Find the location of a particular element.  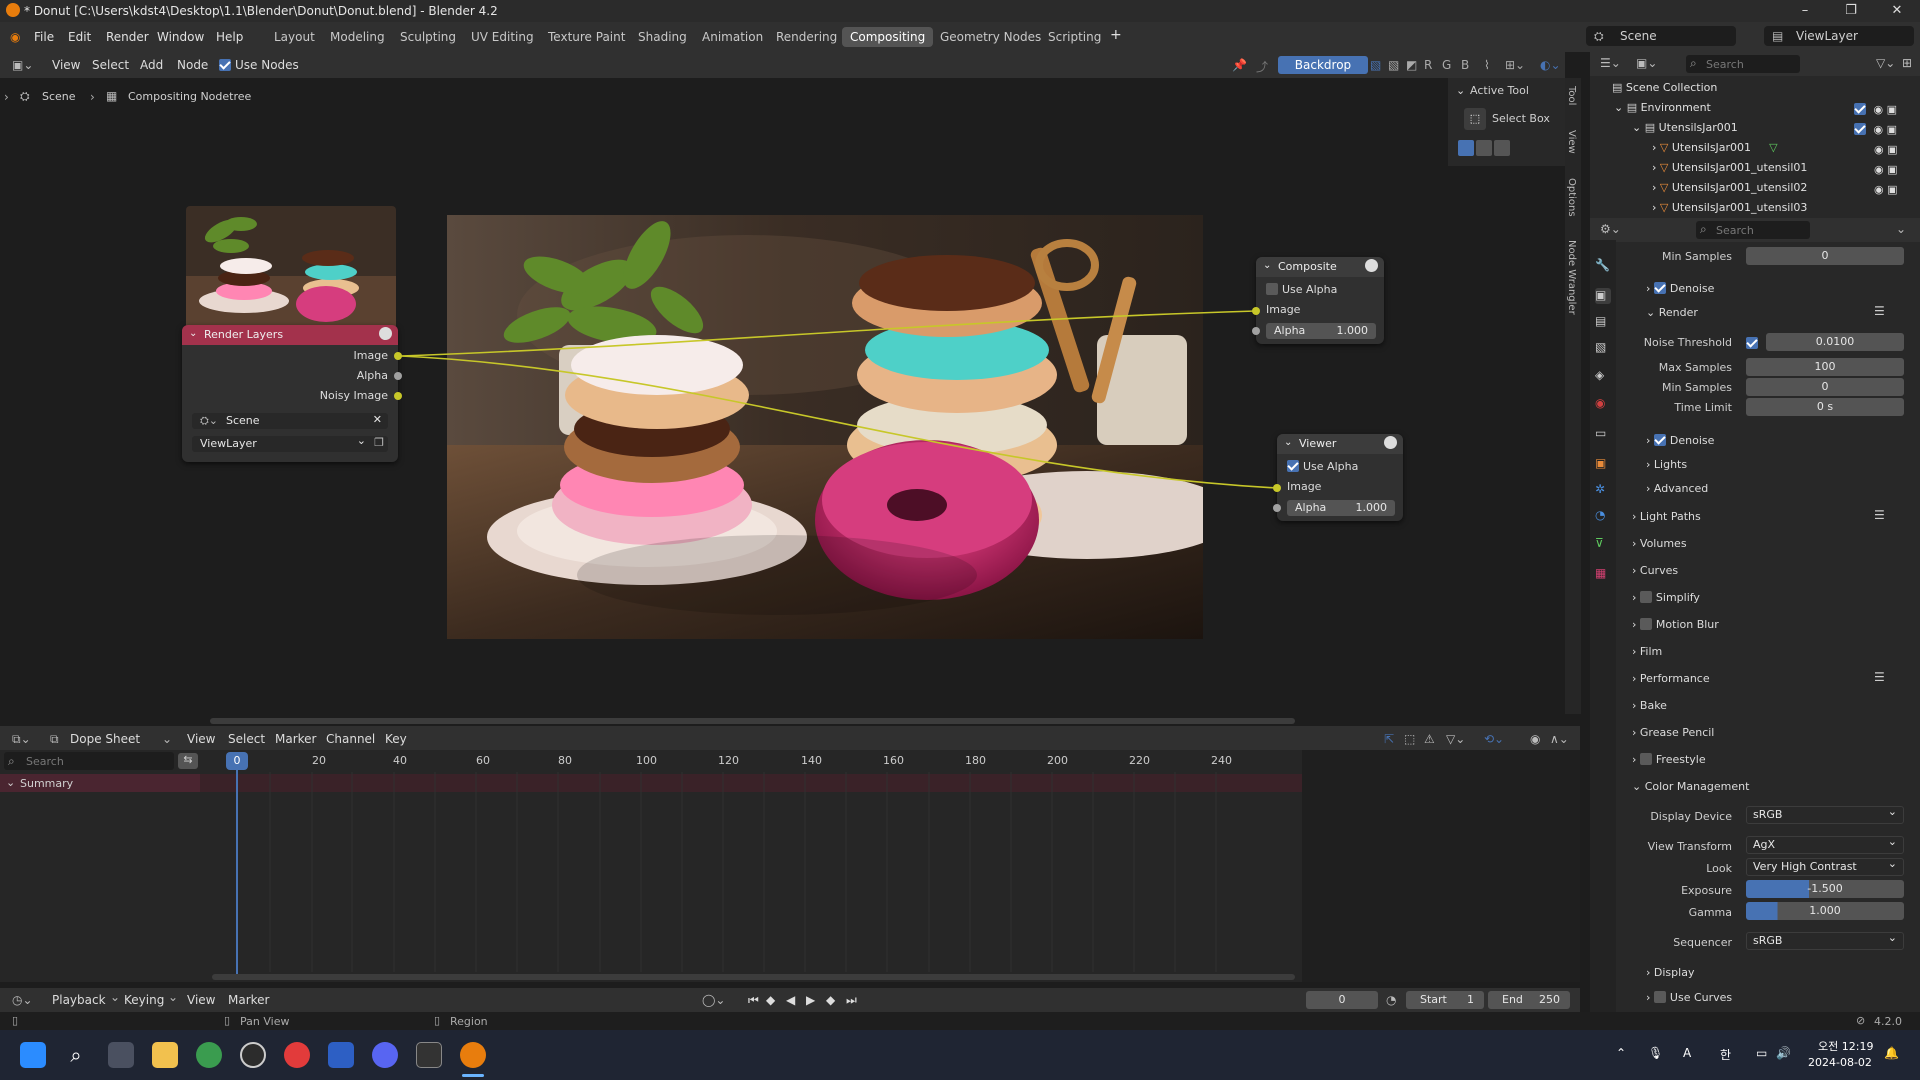

tab-options: Options is located at coordinates (1571, 197).